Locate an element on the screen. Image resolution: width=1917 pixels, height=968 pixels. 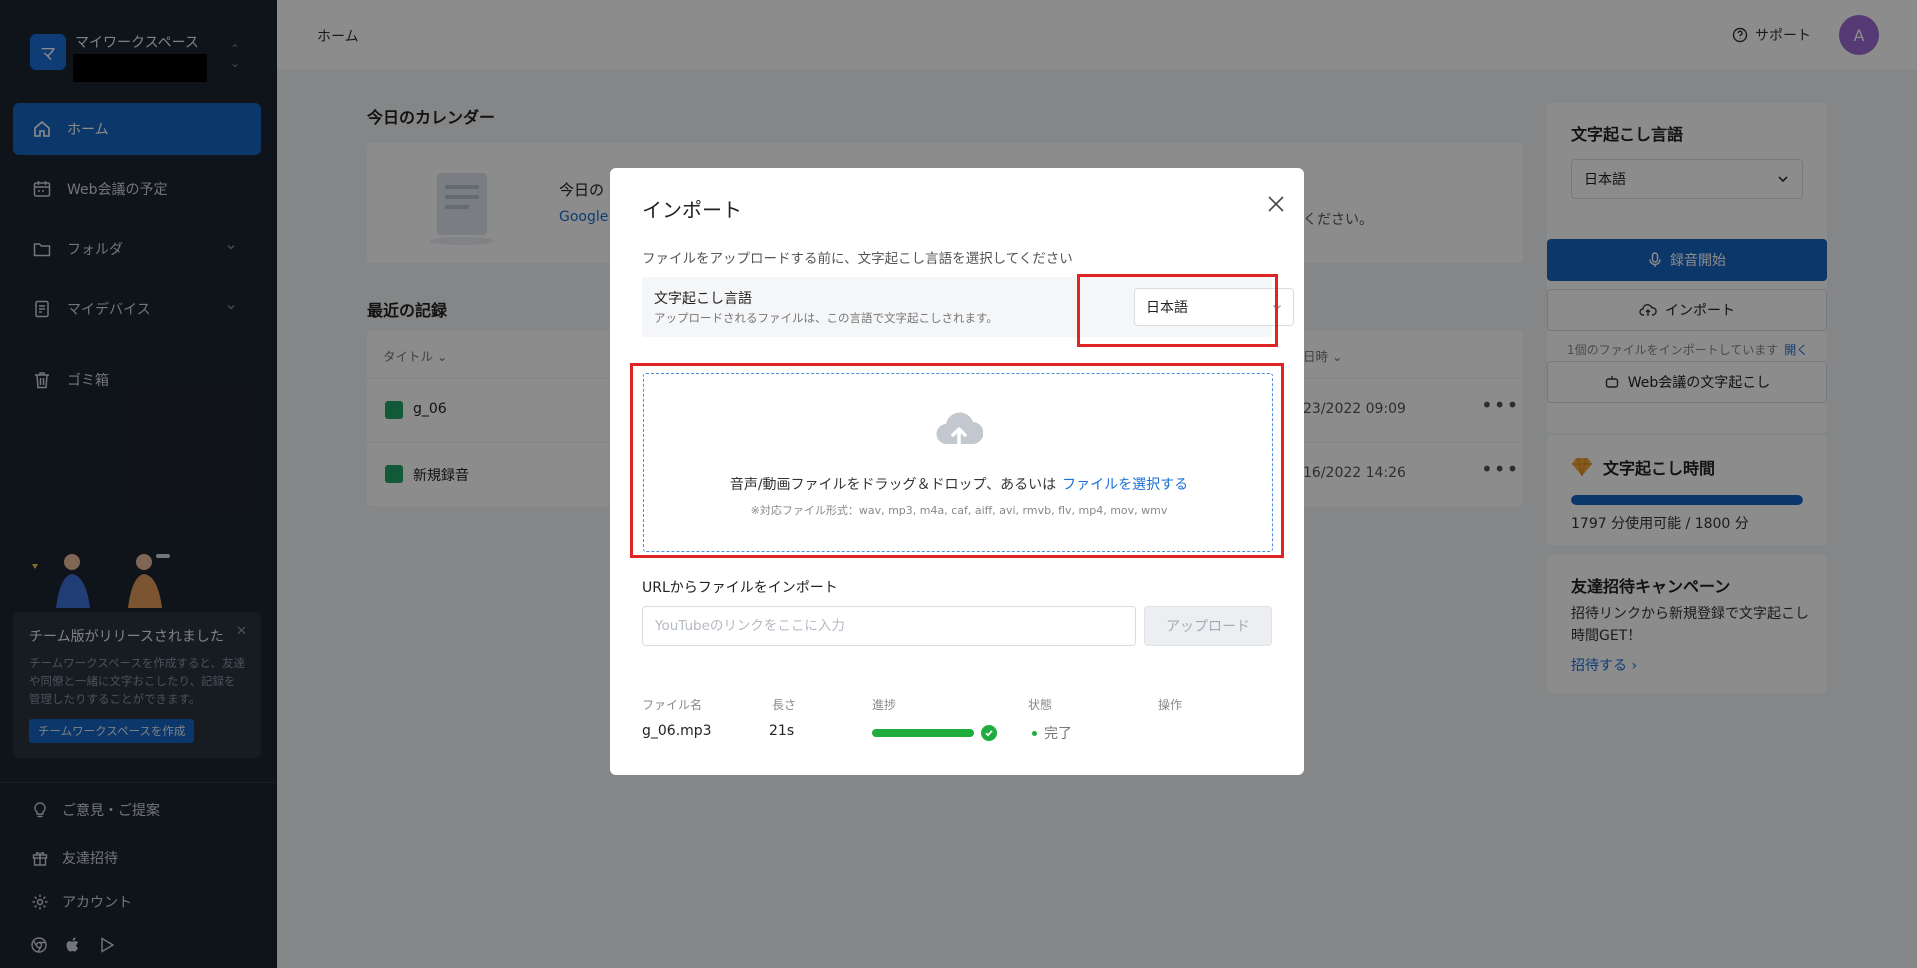
youtube-url-input is located at coordinates (889, 626).